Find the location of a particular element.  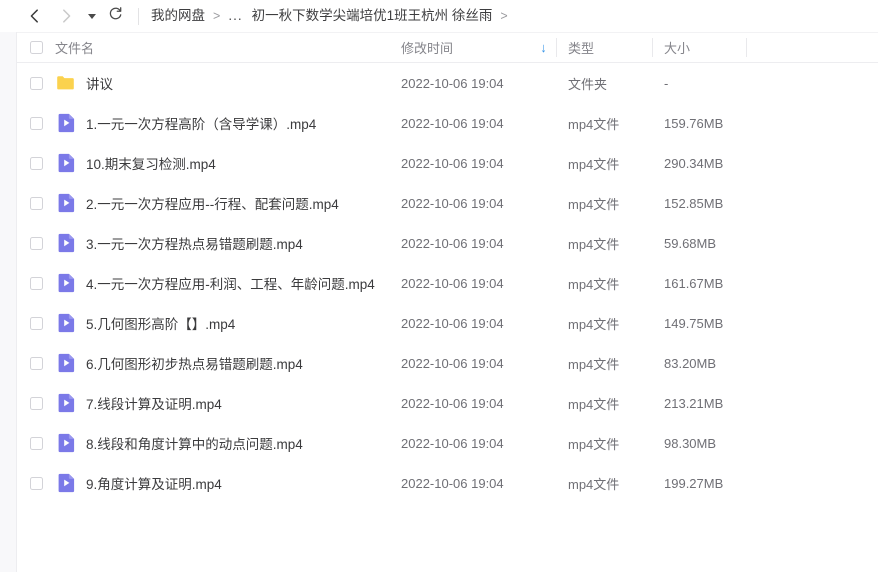

forward-button is located at coordinates (66, 16).